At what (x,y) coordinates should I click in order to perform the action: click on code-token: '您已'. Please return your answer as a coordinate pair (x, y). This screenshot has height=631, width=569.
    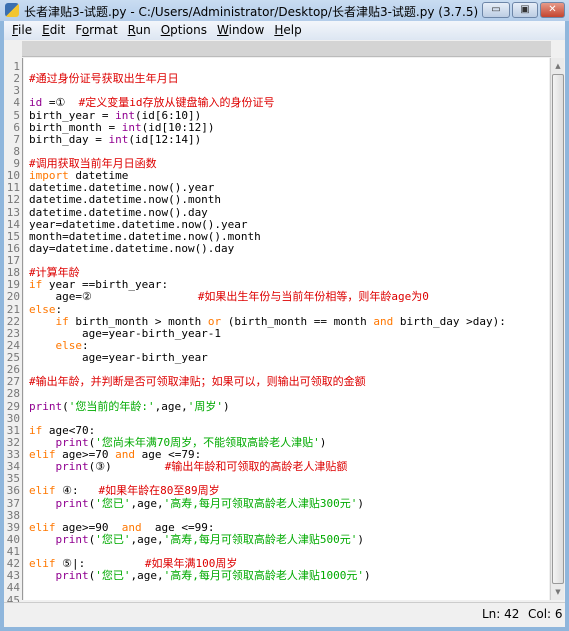
    Looking at the image, I should click on (113, 539).